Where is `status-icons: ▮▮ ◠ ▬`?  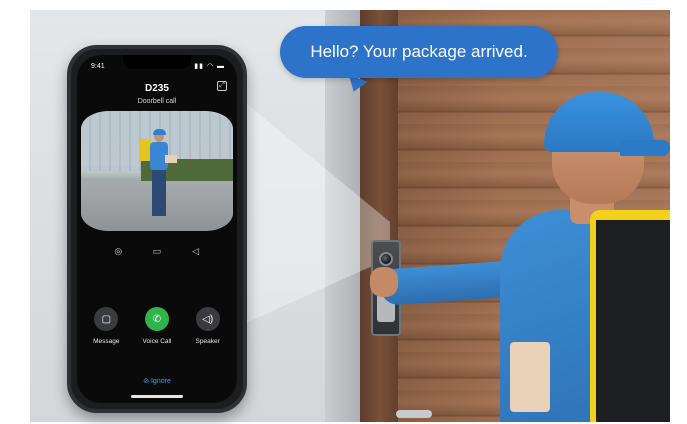
status-icons: ▮▮ ◠ ▬ is located at coordinates (209, 66).